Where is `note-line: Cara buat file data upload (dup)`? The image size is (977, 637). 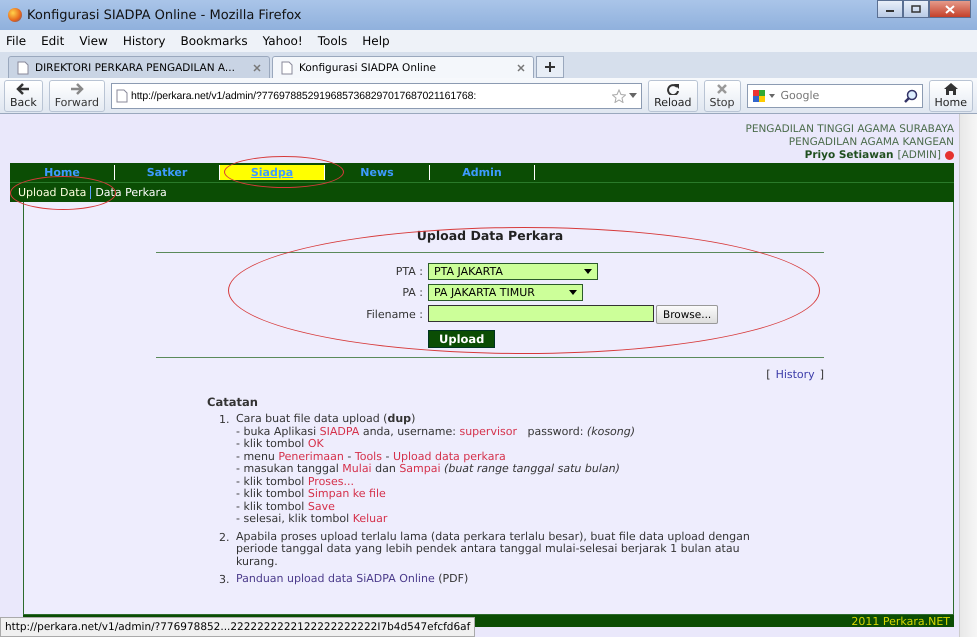
note-line: Cara buat file data upload (dup) is located at coordinates (326, 419).